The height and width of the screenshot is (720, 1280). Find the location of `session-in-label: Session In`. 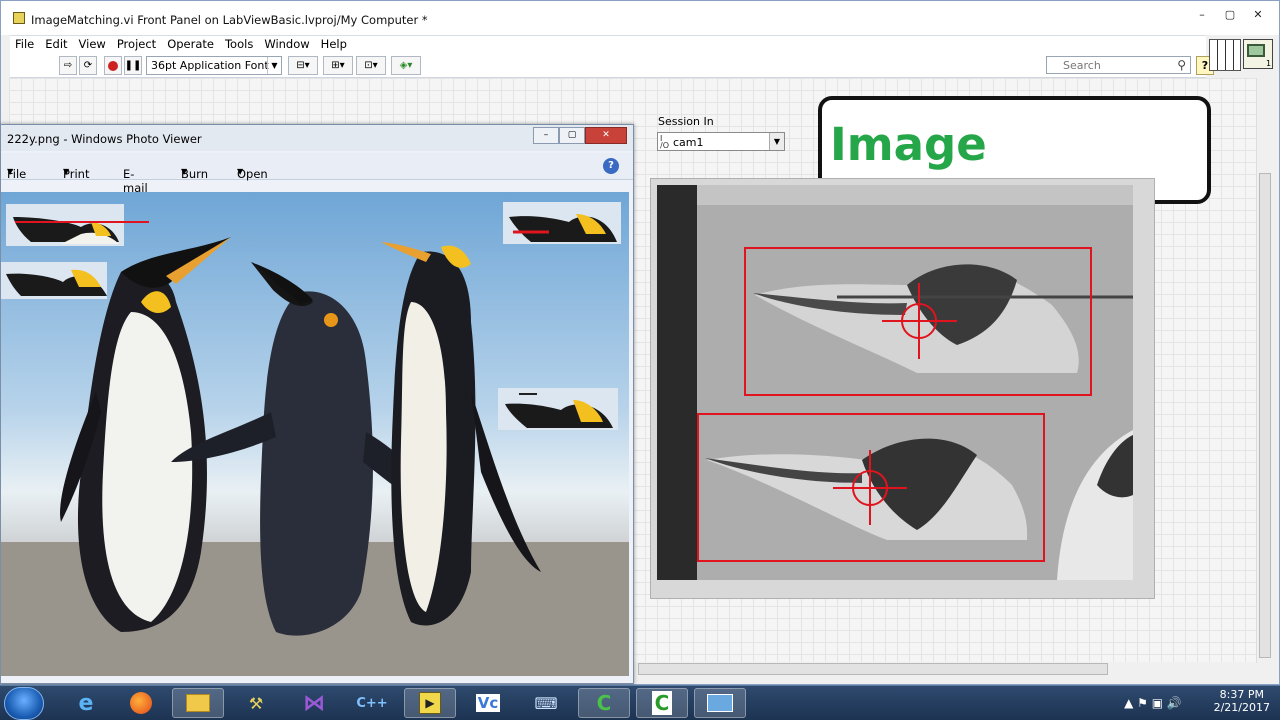

session-in-label: Session In is located at coordinates (686, 121).